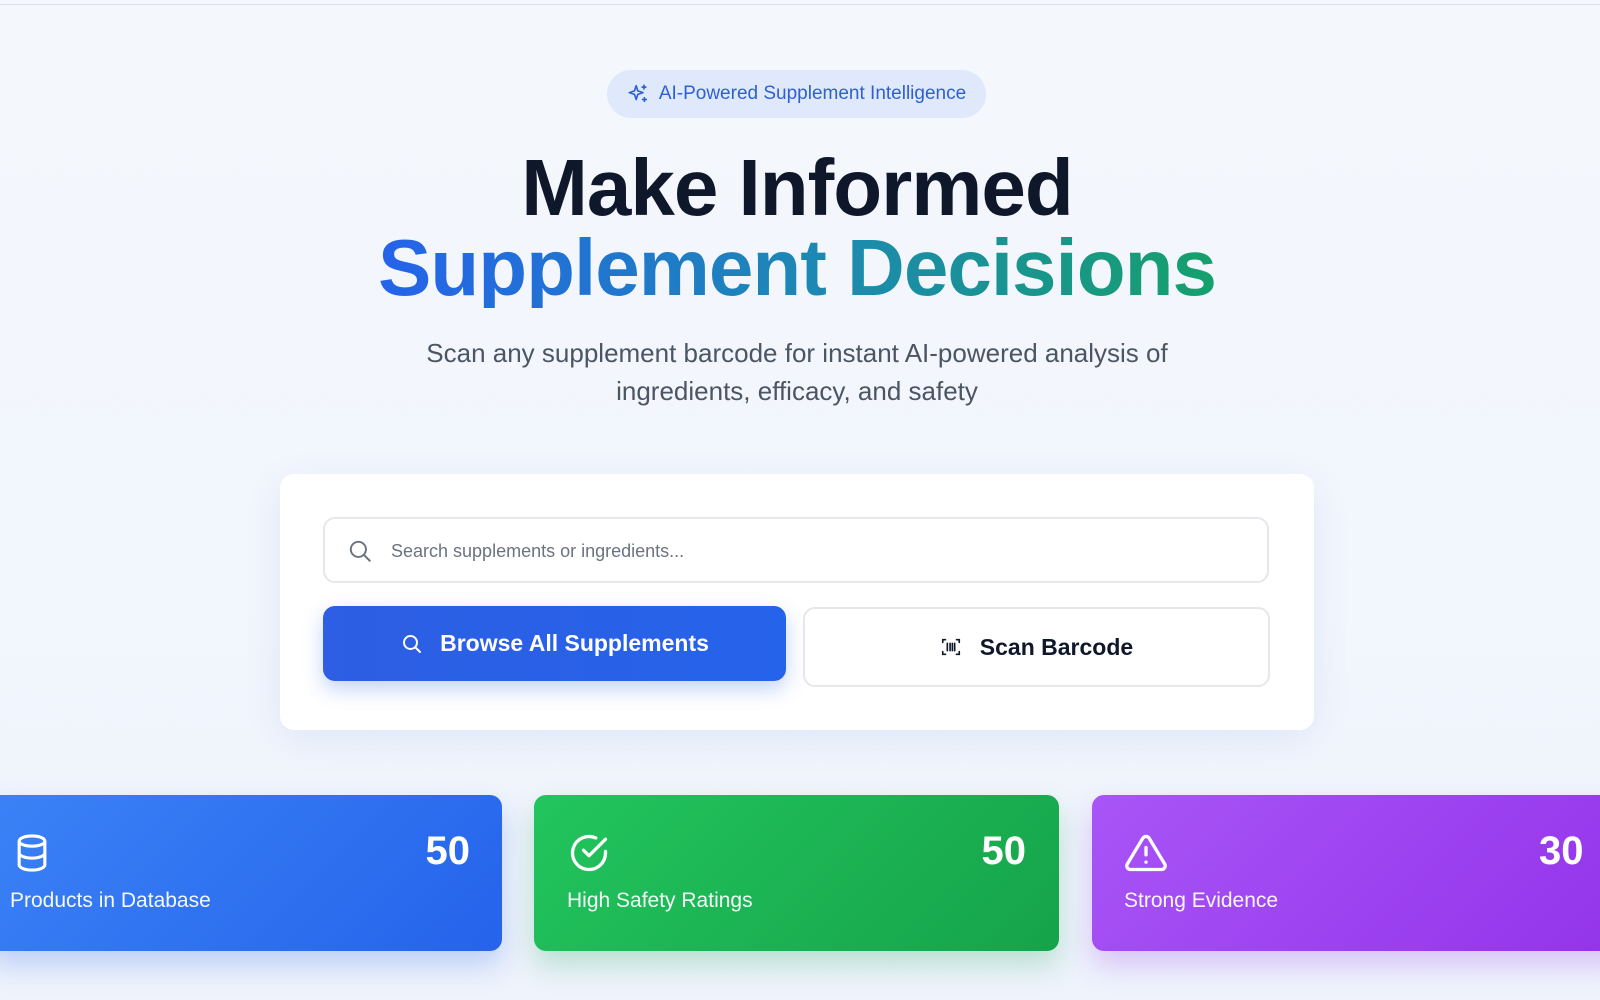 This screenshot has width=1600, height=1000. What do you see at coordinates (800, 4) in the screenshot?
I see `top-divider` at bounding box center [800, 4].